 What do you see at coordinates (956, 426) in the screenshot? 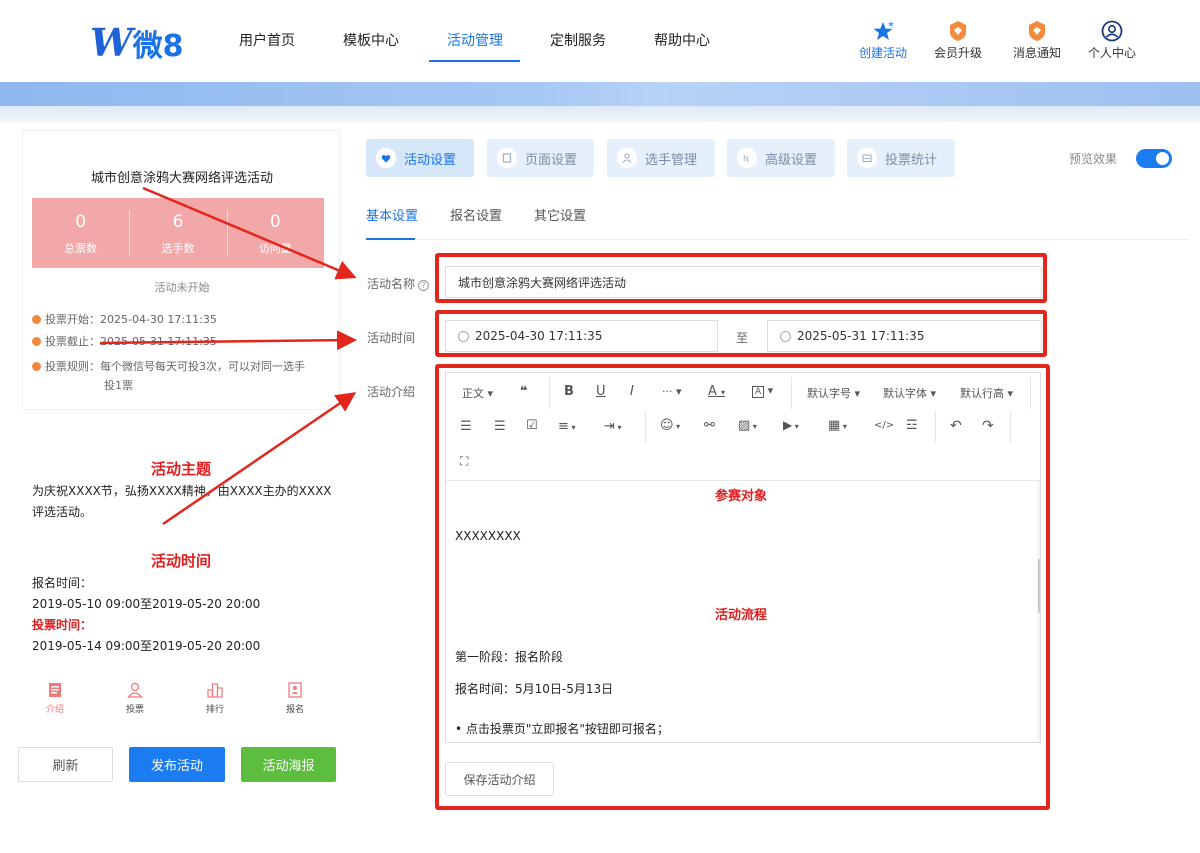
I see `undo-icon: ↶` at bounding box center [956, 426].